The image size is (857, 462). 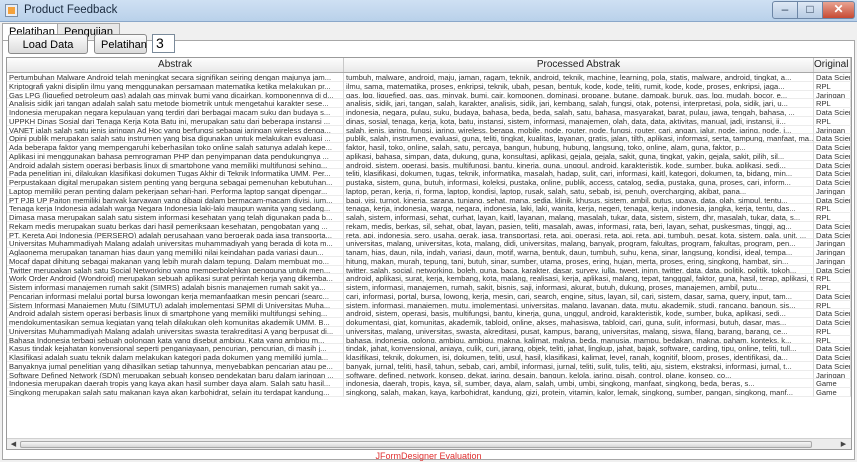 What do you see at coordinates (838, 10) in the screenshot?
I see `close-button: ✕` at bounding box center [838, 10].